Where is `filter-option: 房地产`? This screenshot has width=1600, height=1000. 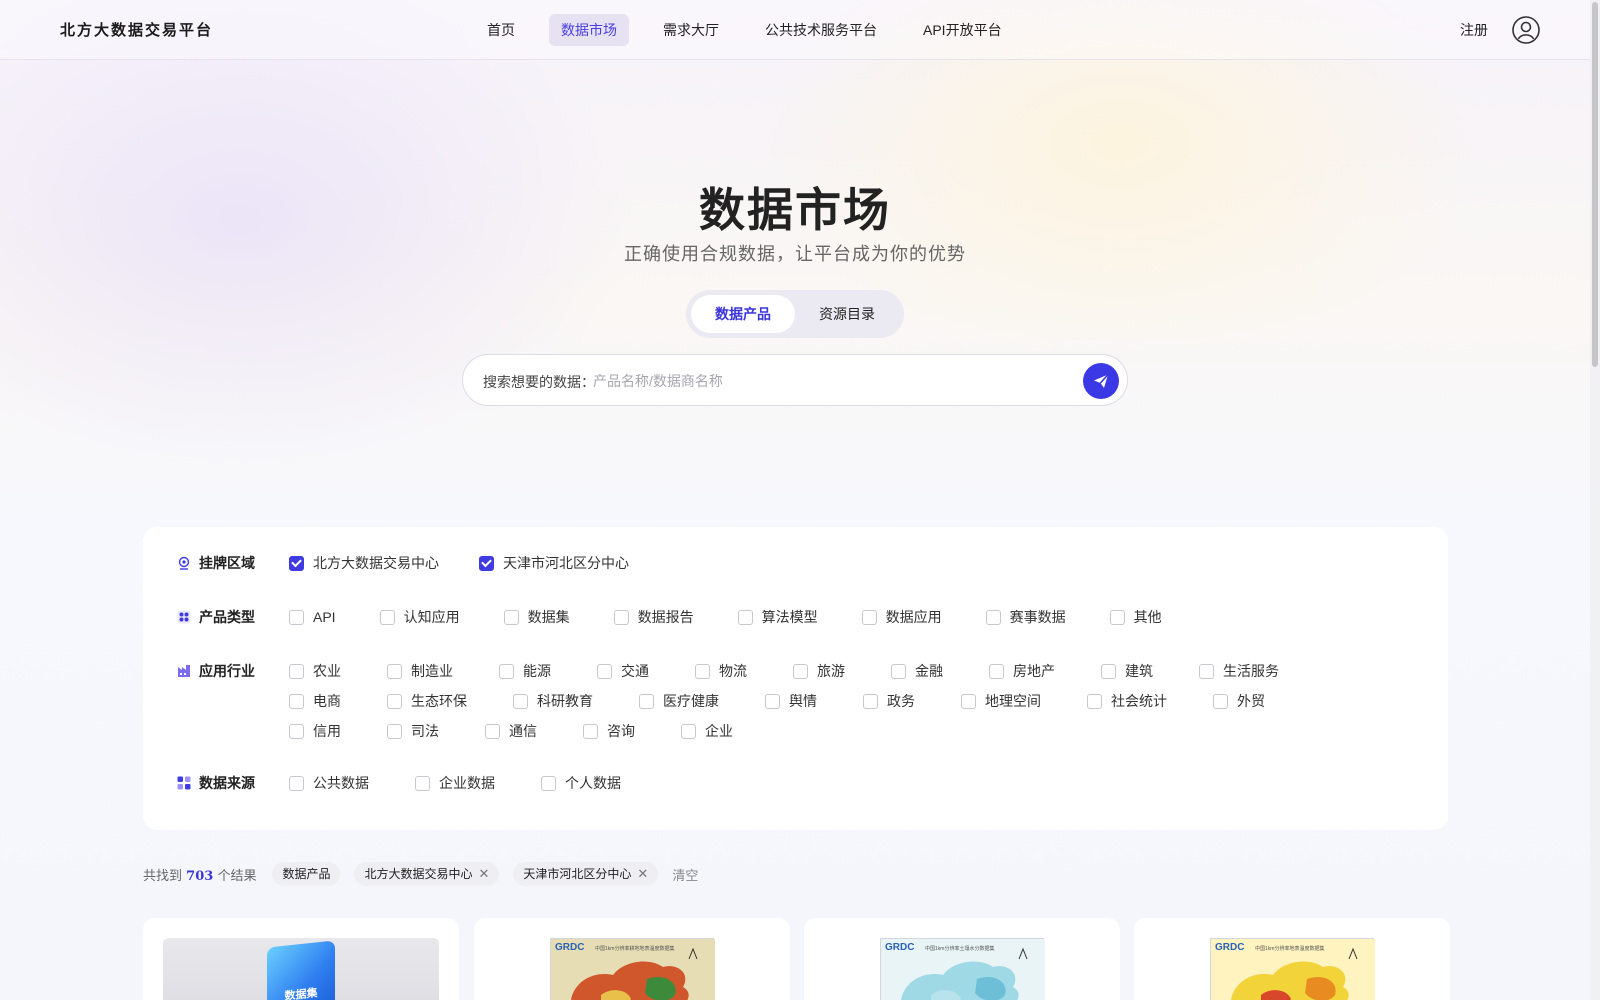 filter-option: 房地产 is located at coordinates (1022, 671).